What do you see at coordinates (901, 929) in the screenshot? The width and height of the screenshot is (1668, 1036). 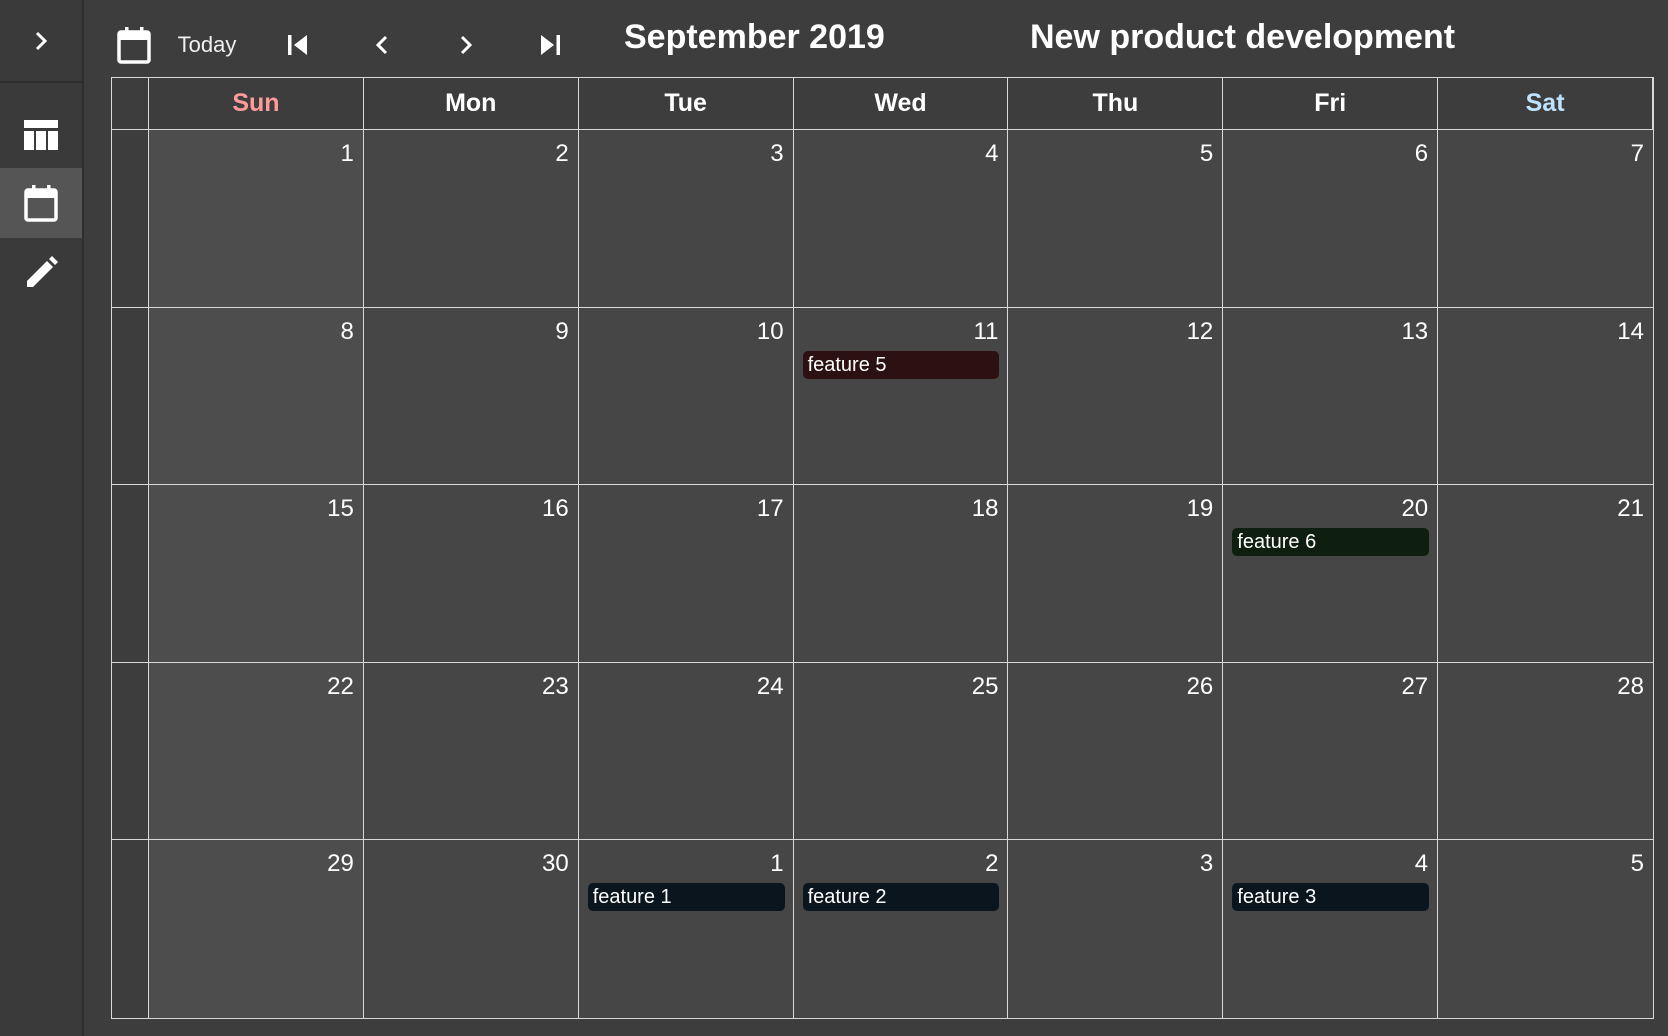 I see `day-cell: 2 feature 2` at bounding box center [901, 929].